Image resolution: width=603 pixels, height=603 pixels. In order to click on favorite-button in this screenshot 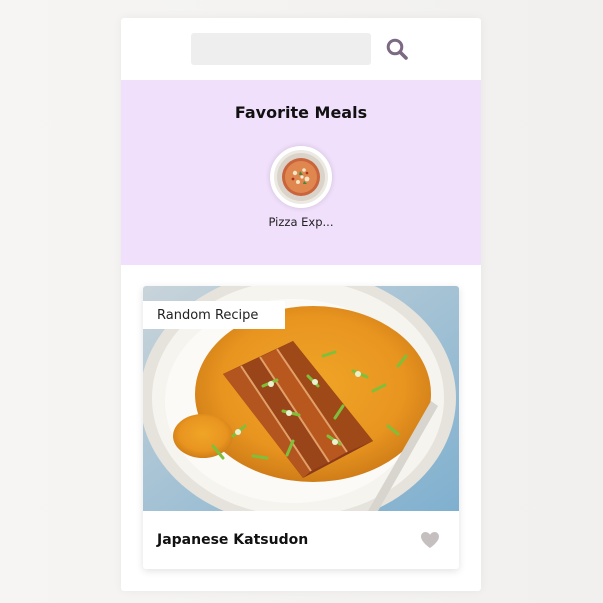, I will do `click(430, 540)`.